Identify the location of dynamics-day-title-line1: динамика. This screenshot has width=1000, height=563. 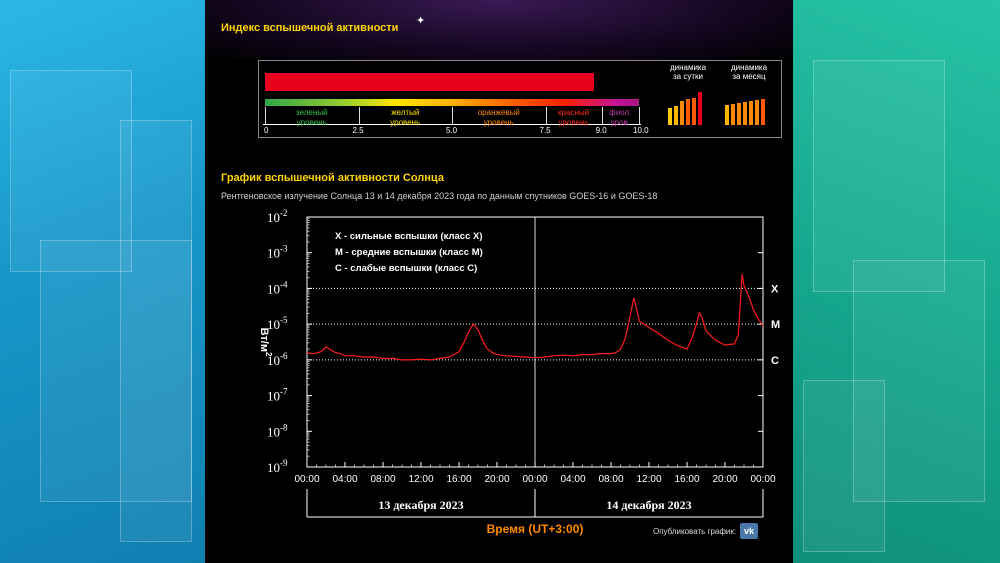
(688, 67).